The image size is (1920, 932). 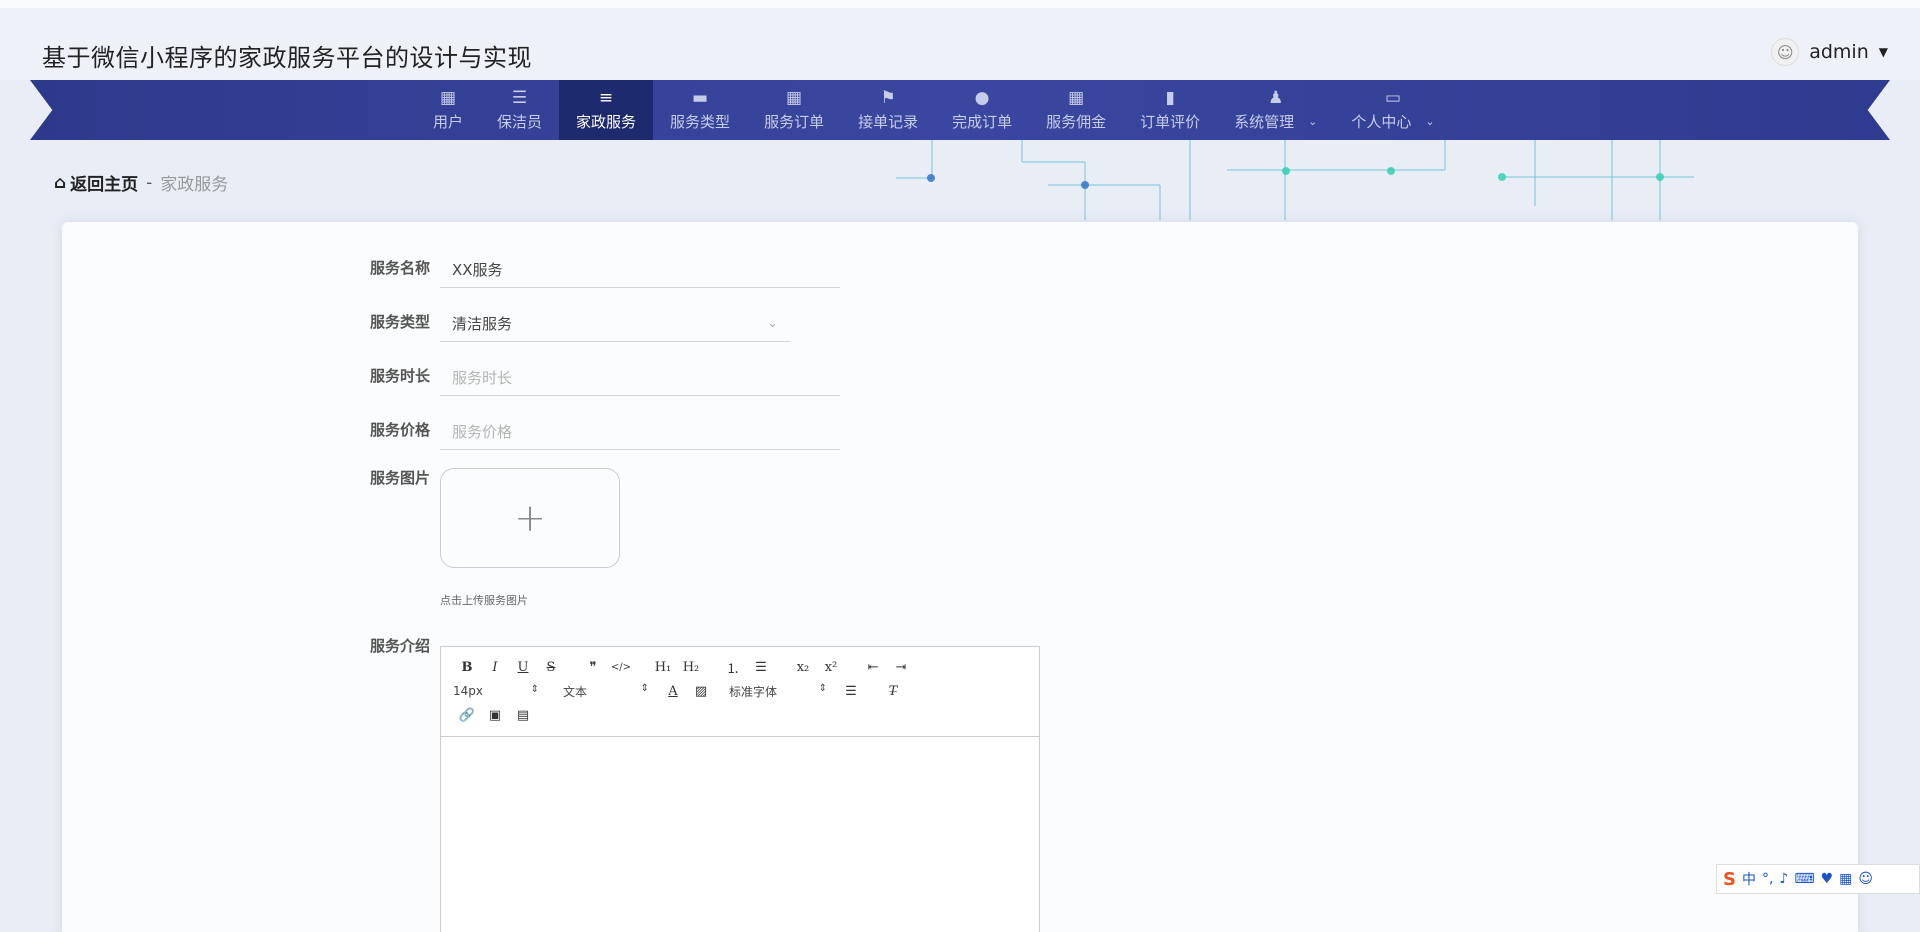 What do you see at coordinates (194, 185) in the screenshot?
I see `breadcrumb-current: 家政服务` at bounding box center [194, 185].